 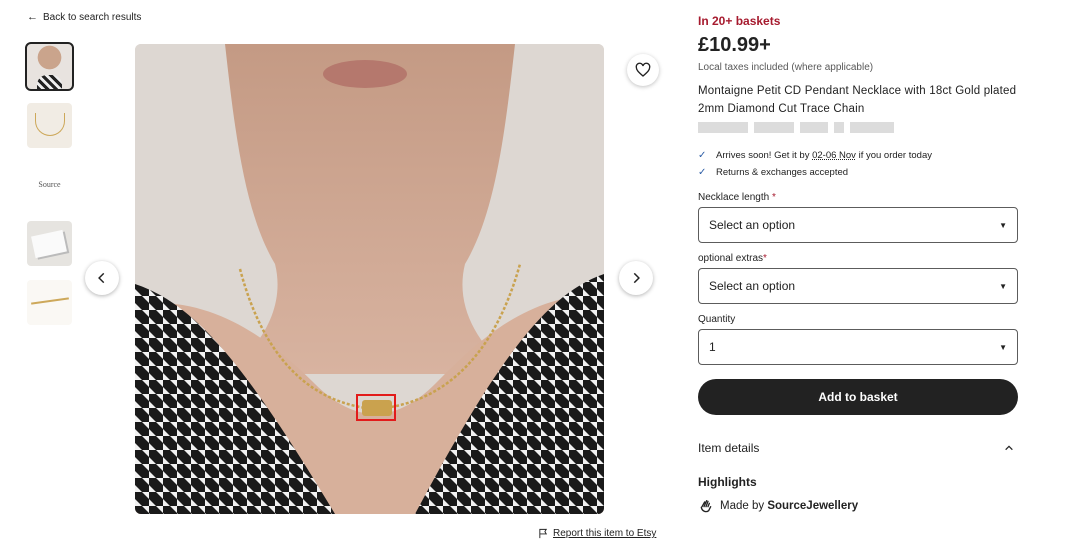 I want to click on add-to-basket-button: Add to basket, so click(x=858, y=397).